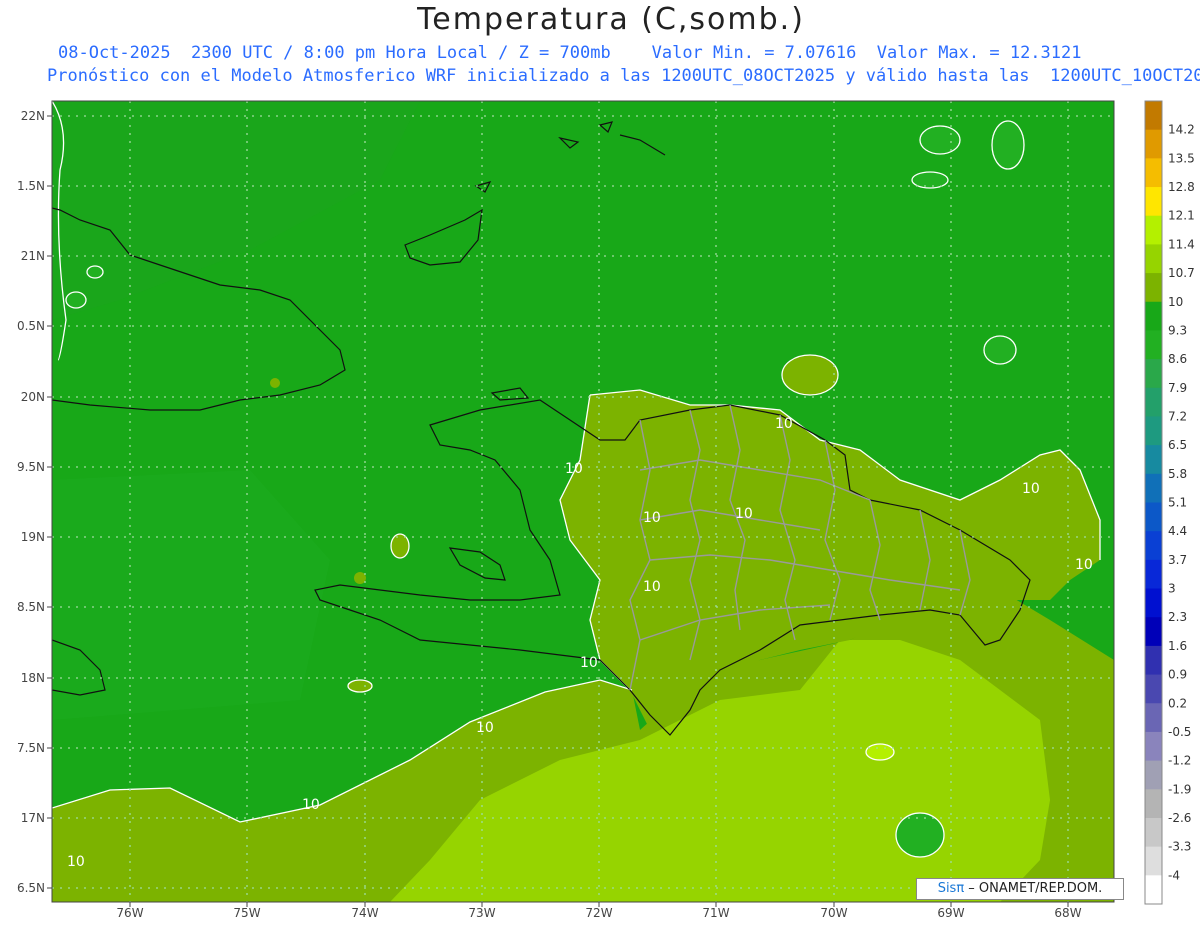 This screenshot has width=1200, height=927. Describe the element at coordinates (1177, 675) in the screenshot. I see `colorbar-label: 0.9` at that location.